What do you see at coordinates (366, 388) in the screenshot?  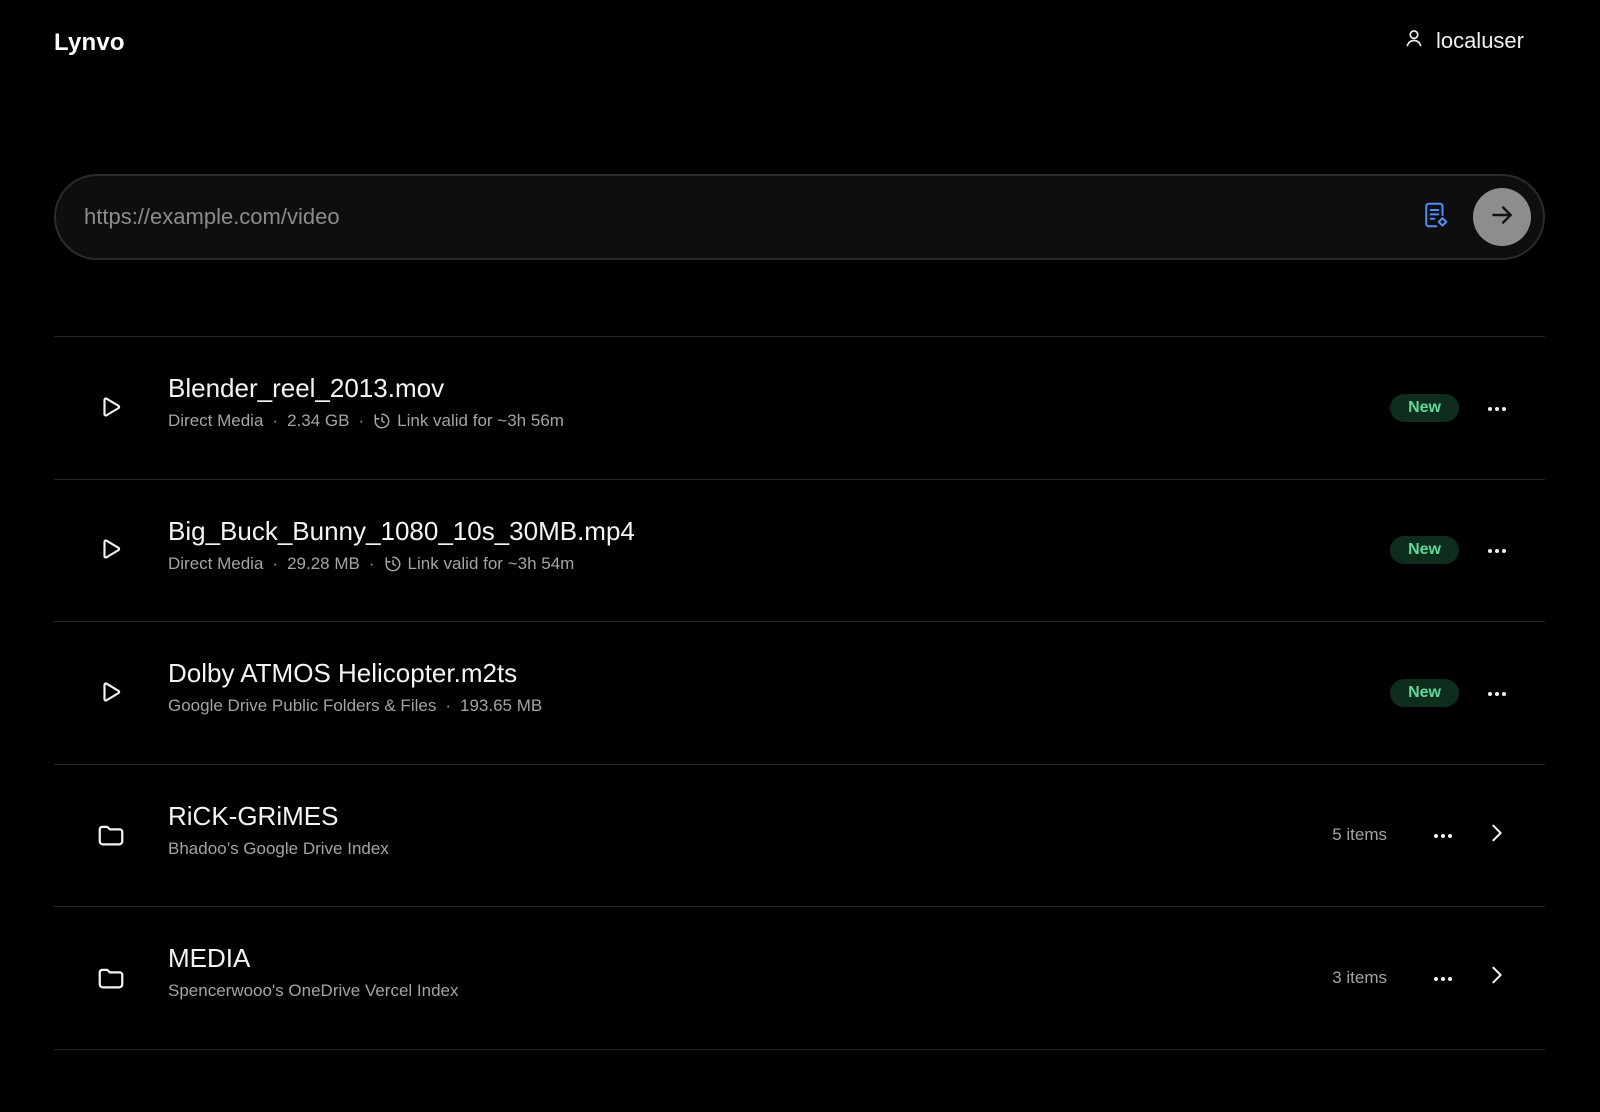 I see `item-title: Blender_reel_2013.mov` at bounding box center [366, 388].